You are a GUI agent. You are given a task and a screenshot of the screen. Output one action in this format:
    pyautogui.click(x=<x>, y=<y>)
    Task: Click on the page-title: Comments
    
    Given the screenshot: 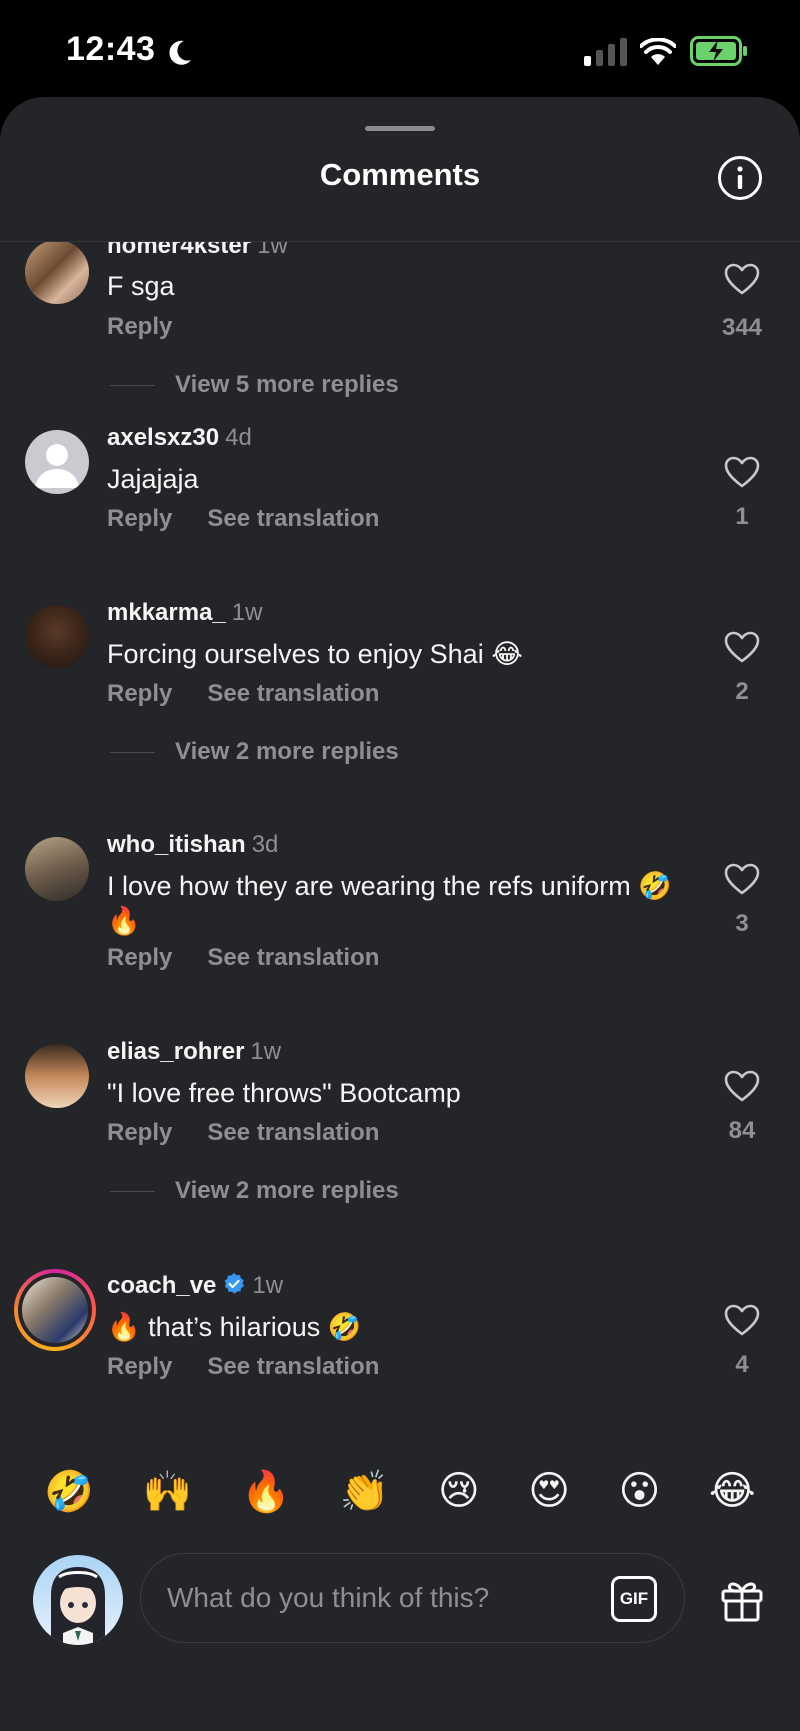 What is the action you would take?
    pyautogui.click(x=400, y=174)
    